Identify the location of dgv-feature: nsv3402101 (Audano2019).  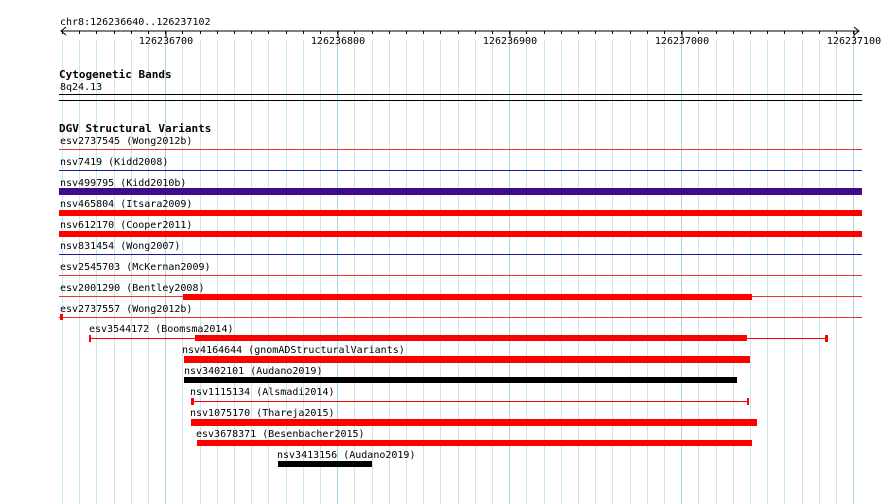
(460, 374).